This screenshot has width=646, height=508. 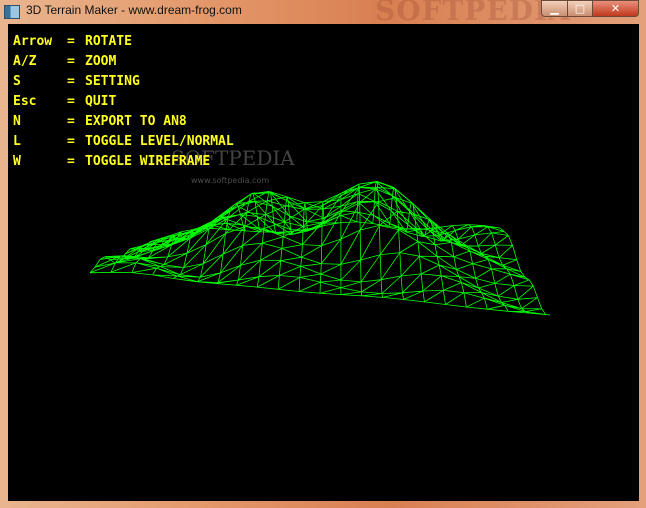 What do you see at coordinates (148, 161) in the screenshot?
I see `help-action: TOGGLE WIREFRAME` at bounding box center [148, 161].